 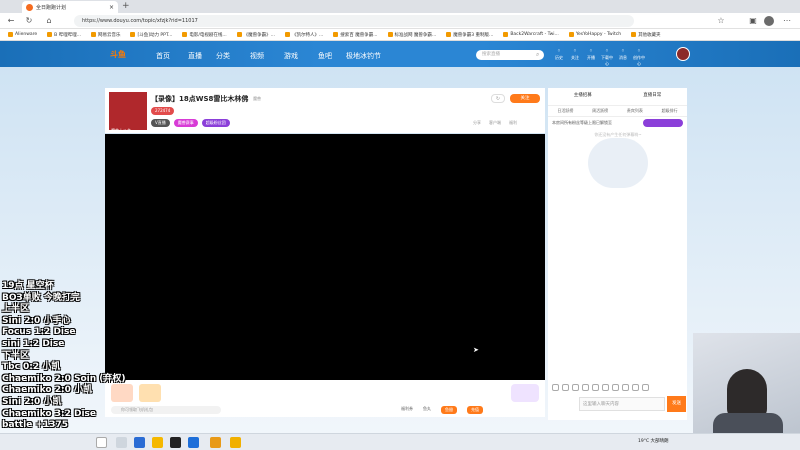 What do you see at coordinates (595, 34) in the screenshot?
I see `bookmark-item: YesYoHappy - Twitch` at bounding box center [595, 34].